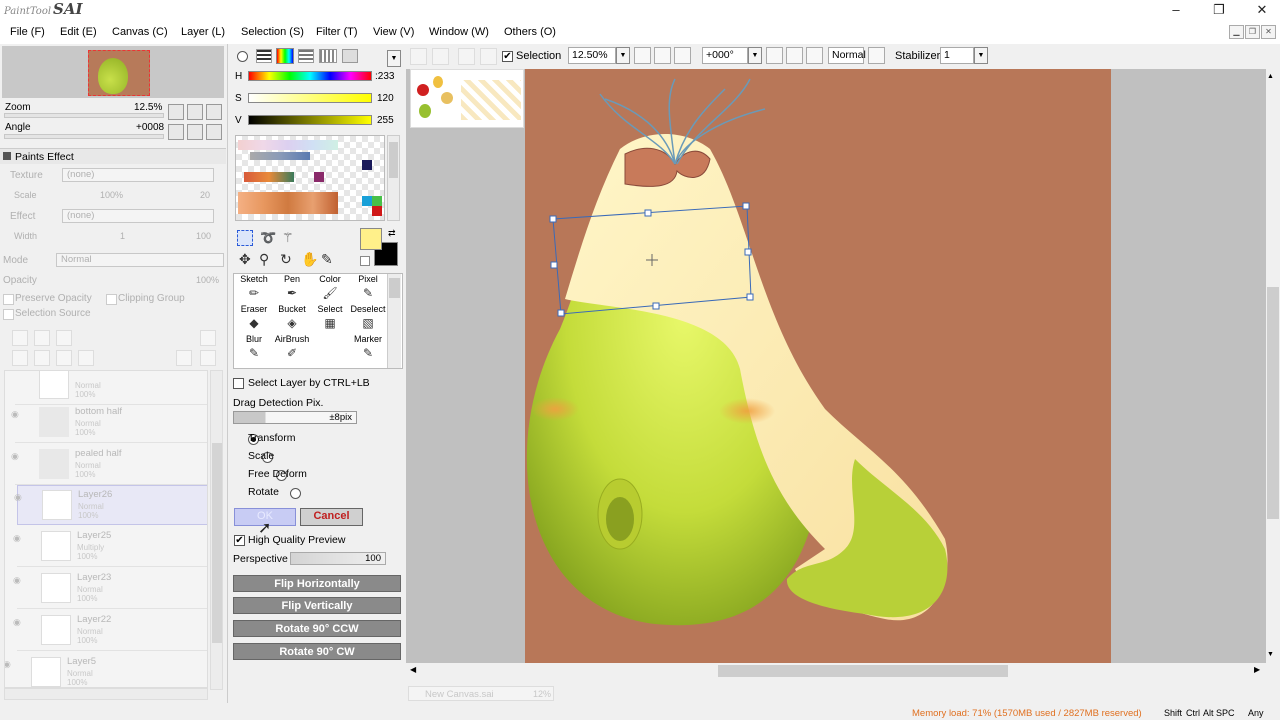 This screenshot has height=720, width=1280. Describe the element at coordinates (254, 289) in the screenshot. I see `tool-sketch: Sketch ✏` at that location.